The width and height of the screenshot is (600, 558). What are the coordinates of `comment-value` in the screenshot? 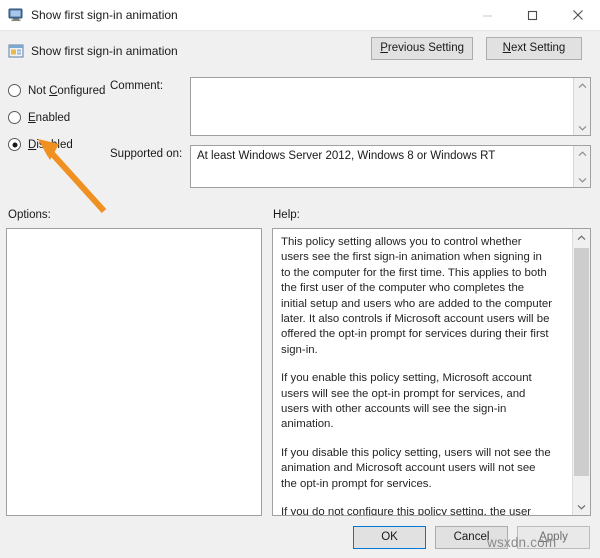 It's located at (390, 82).